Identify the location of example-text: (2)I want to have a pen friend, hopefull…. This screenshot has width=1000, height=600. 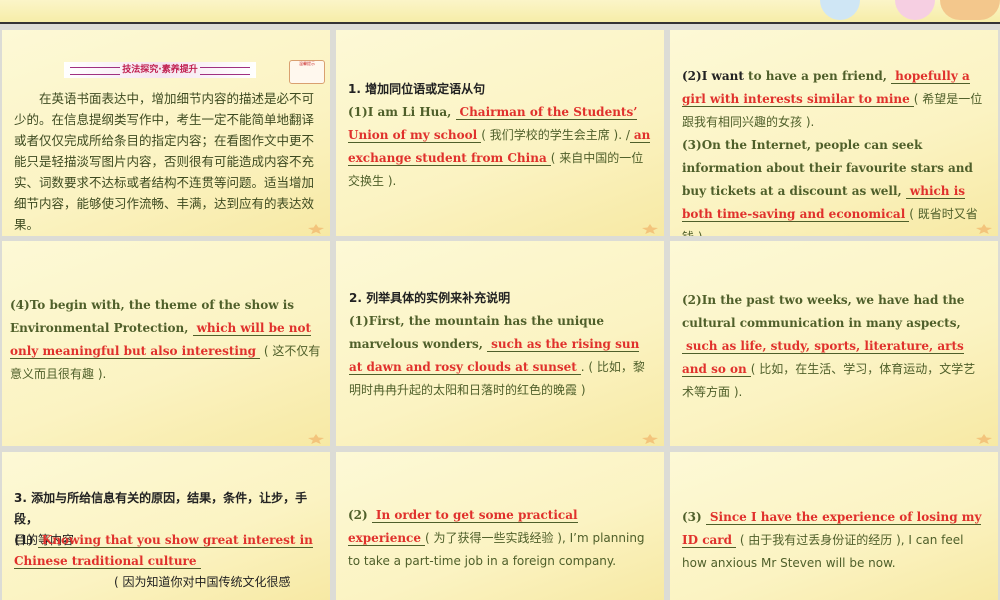
(834, 99).